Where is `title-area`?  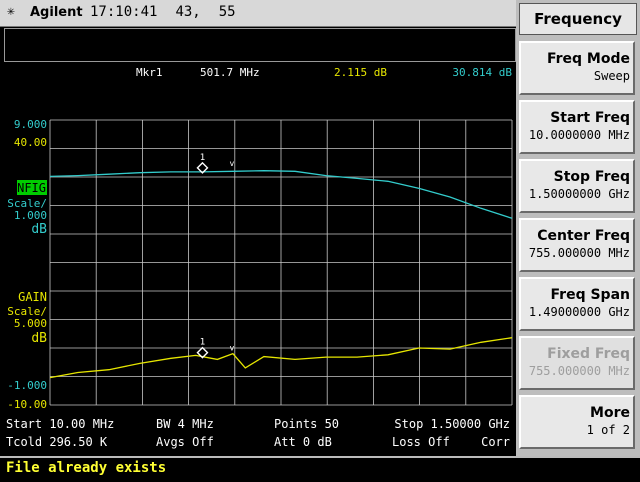
title-area is located at coordinates (260, 45).